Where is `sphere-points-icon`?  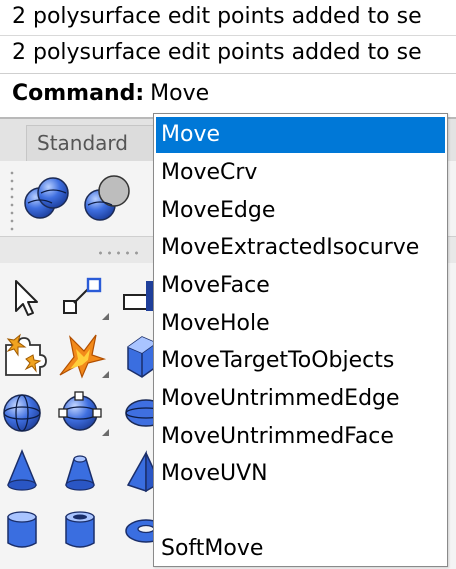
sphere-points-icon is located at coordinates (82, 413).